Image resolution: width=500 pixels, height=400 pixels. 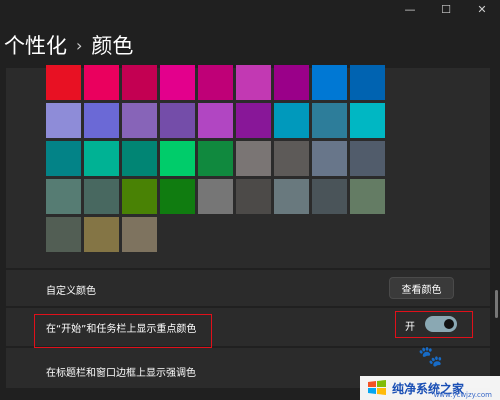 What do you see at coordinates (71, 291) in the screenshot?
I see `custom-color-label: 自定义颜色` at bounding box center [71, 291].